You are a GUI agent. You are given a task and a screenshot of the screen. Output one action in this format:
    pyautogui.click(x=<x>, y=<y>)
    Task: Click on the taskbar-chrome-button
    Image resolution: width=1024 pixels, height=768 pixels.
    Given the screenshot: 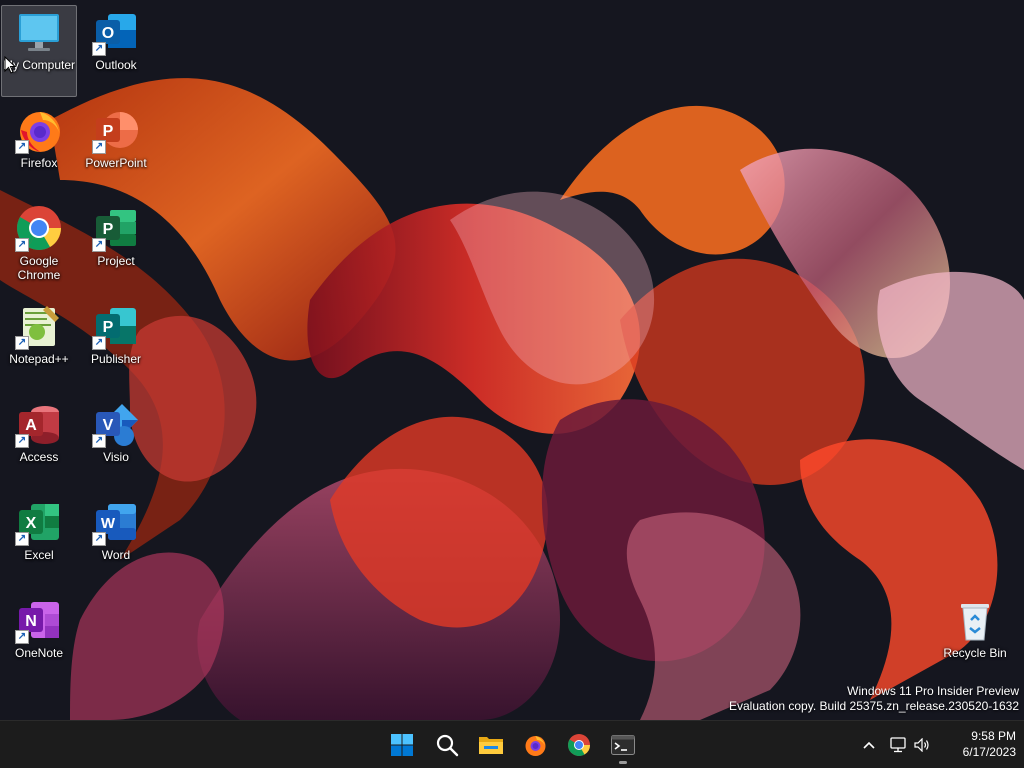 What is the action you would take?
    pyautogui.click(x=579, y=745)
    